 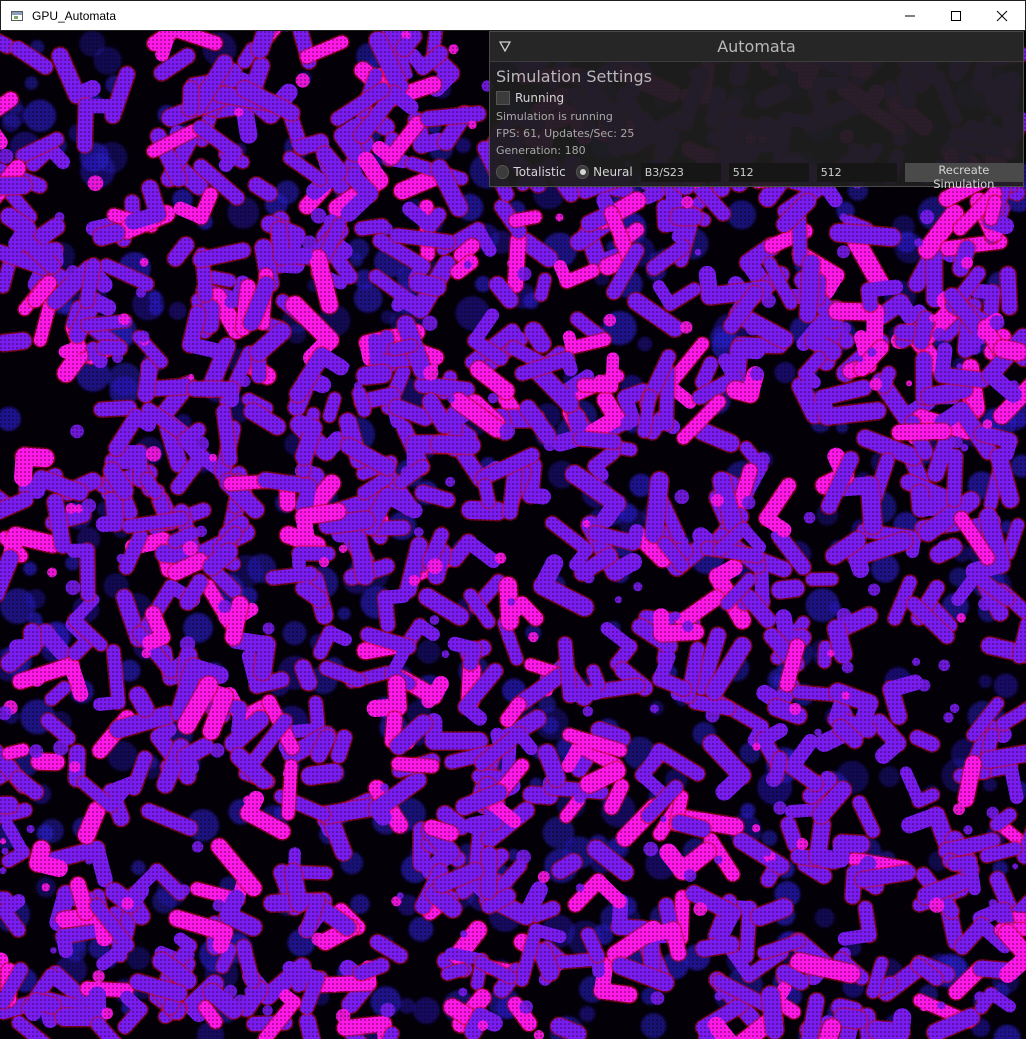 I want to click on running-row: Running, so click(x=530, y=98).